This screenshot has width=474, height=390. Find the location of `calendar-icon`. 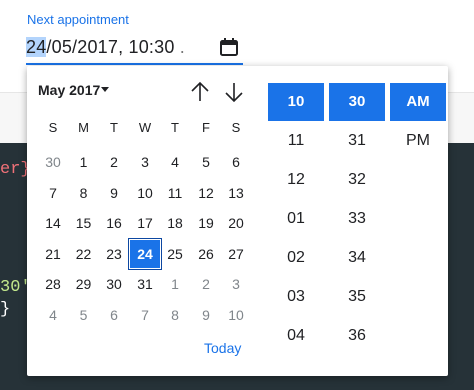

calendar-icon is located at coordinates (229, 47).